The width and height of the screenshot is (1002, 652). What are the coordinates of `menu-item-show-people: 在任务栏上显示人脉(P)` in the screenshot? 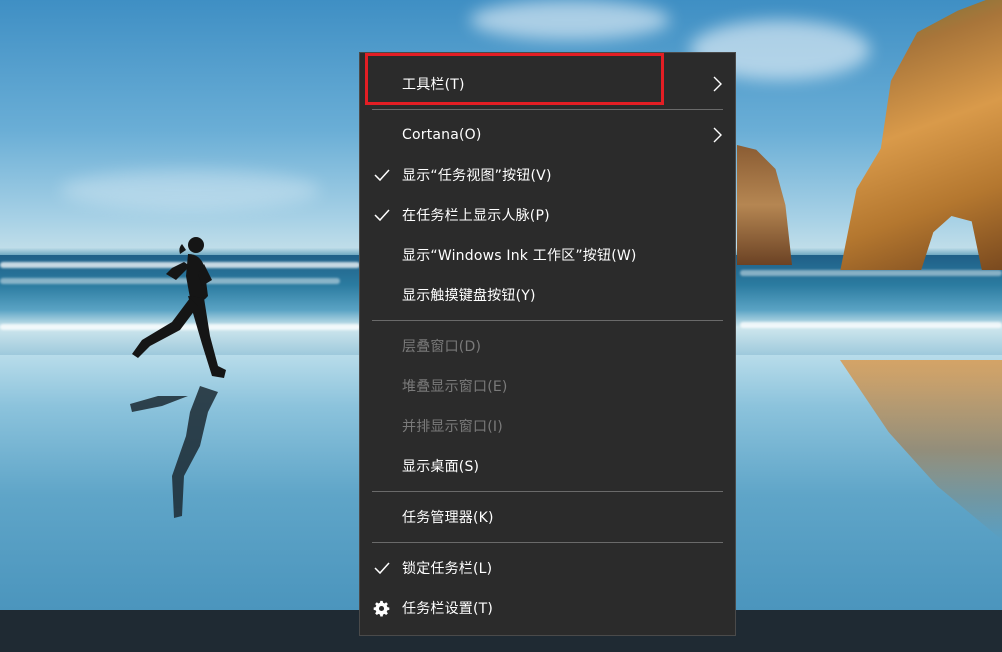 It's located at (547, 215).